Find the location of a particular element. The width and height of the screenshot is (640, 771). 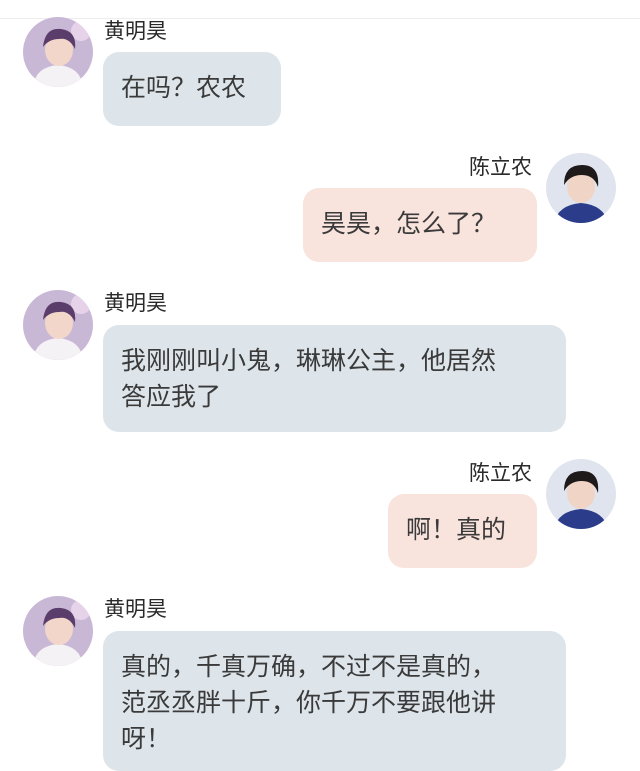

message-line: 在吗？农农 is located at coordinates (184, 87).